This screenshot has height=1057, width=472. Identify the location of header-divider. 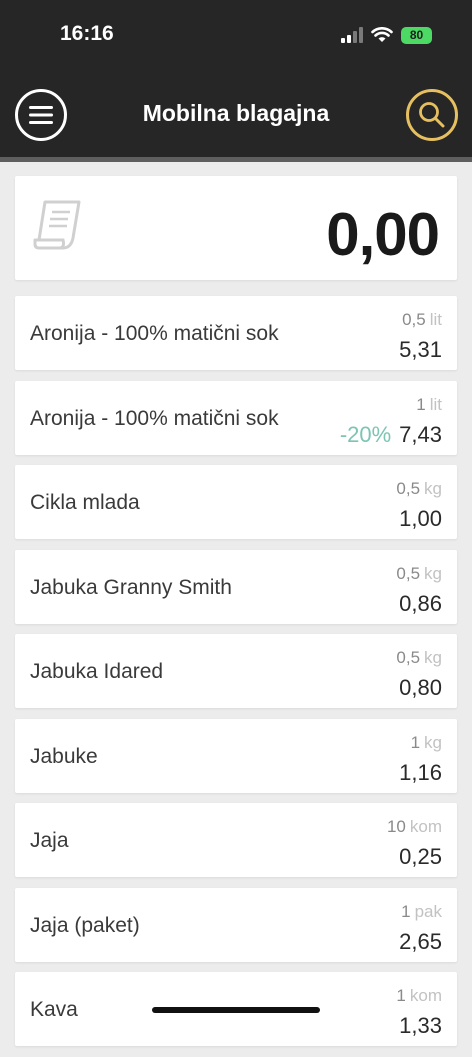
(236, 159).